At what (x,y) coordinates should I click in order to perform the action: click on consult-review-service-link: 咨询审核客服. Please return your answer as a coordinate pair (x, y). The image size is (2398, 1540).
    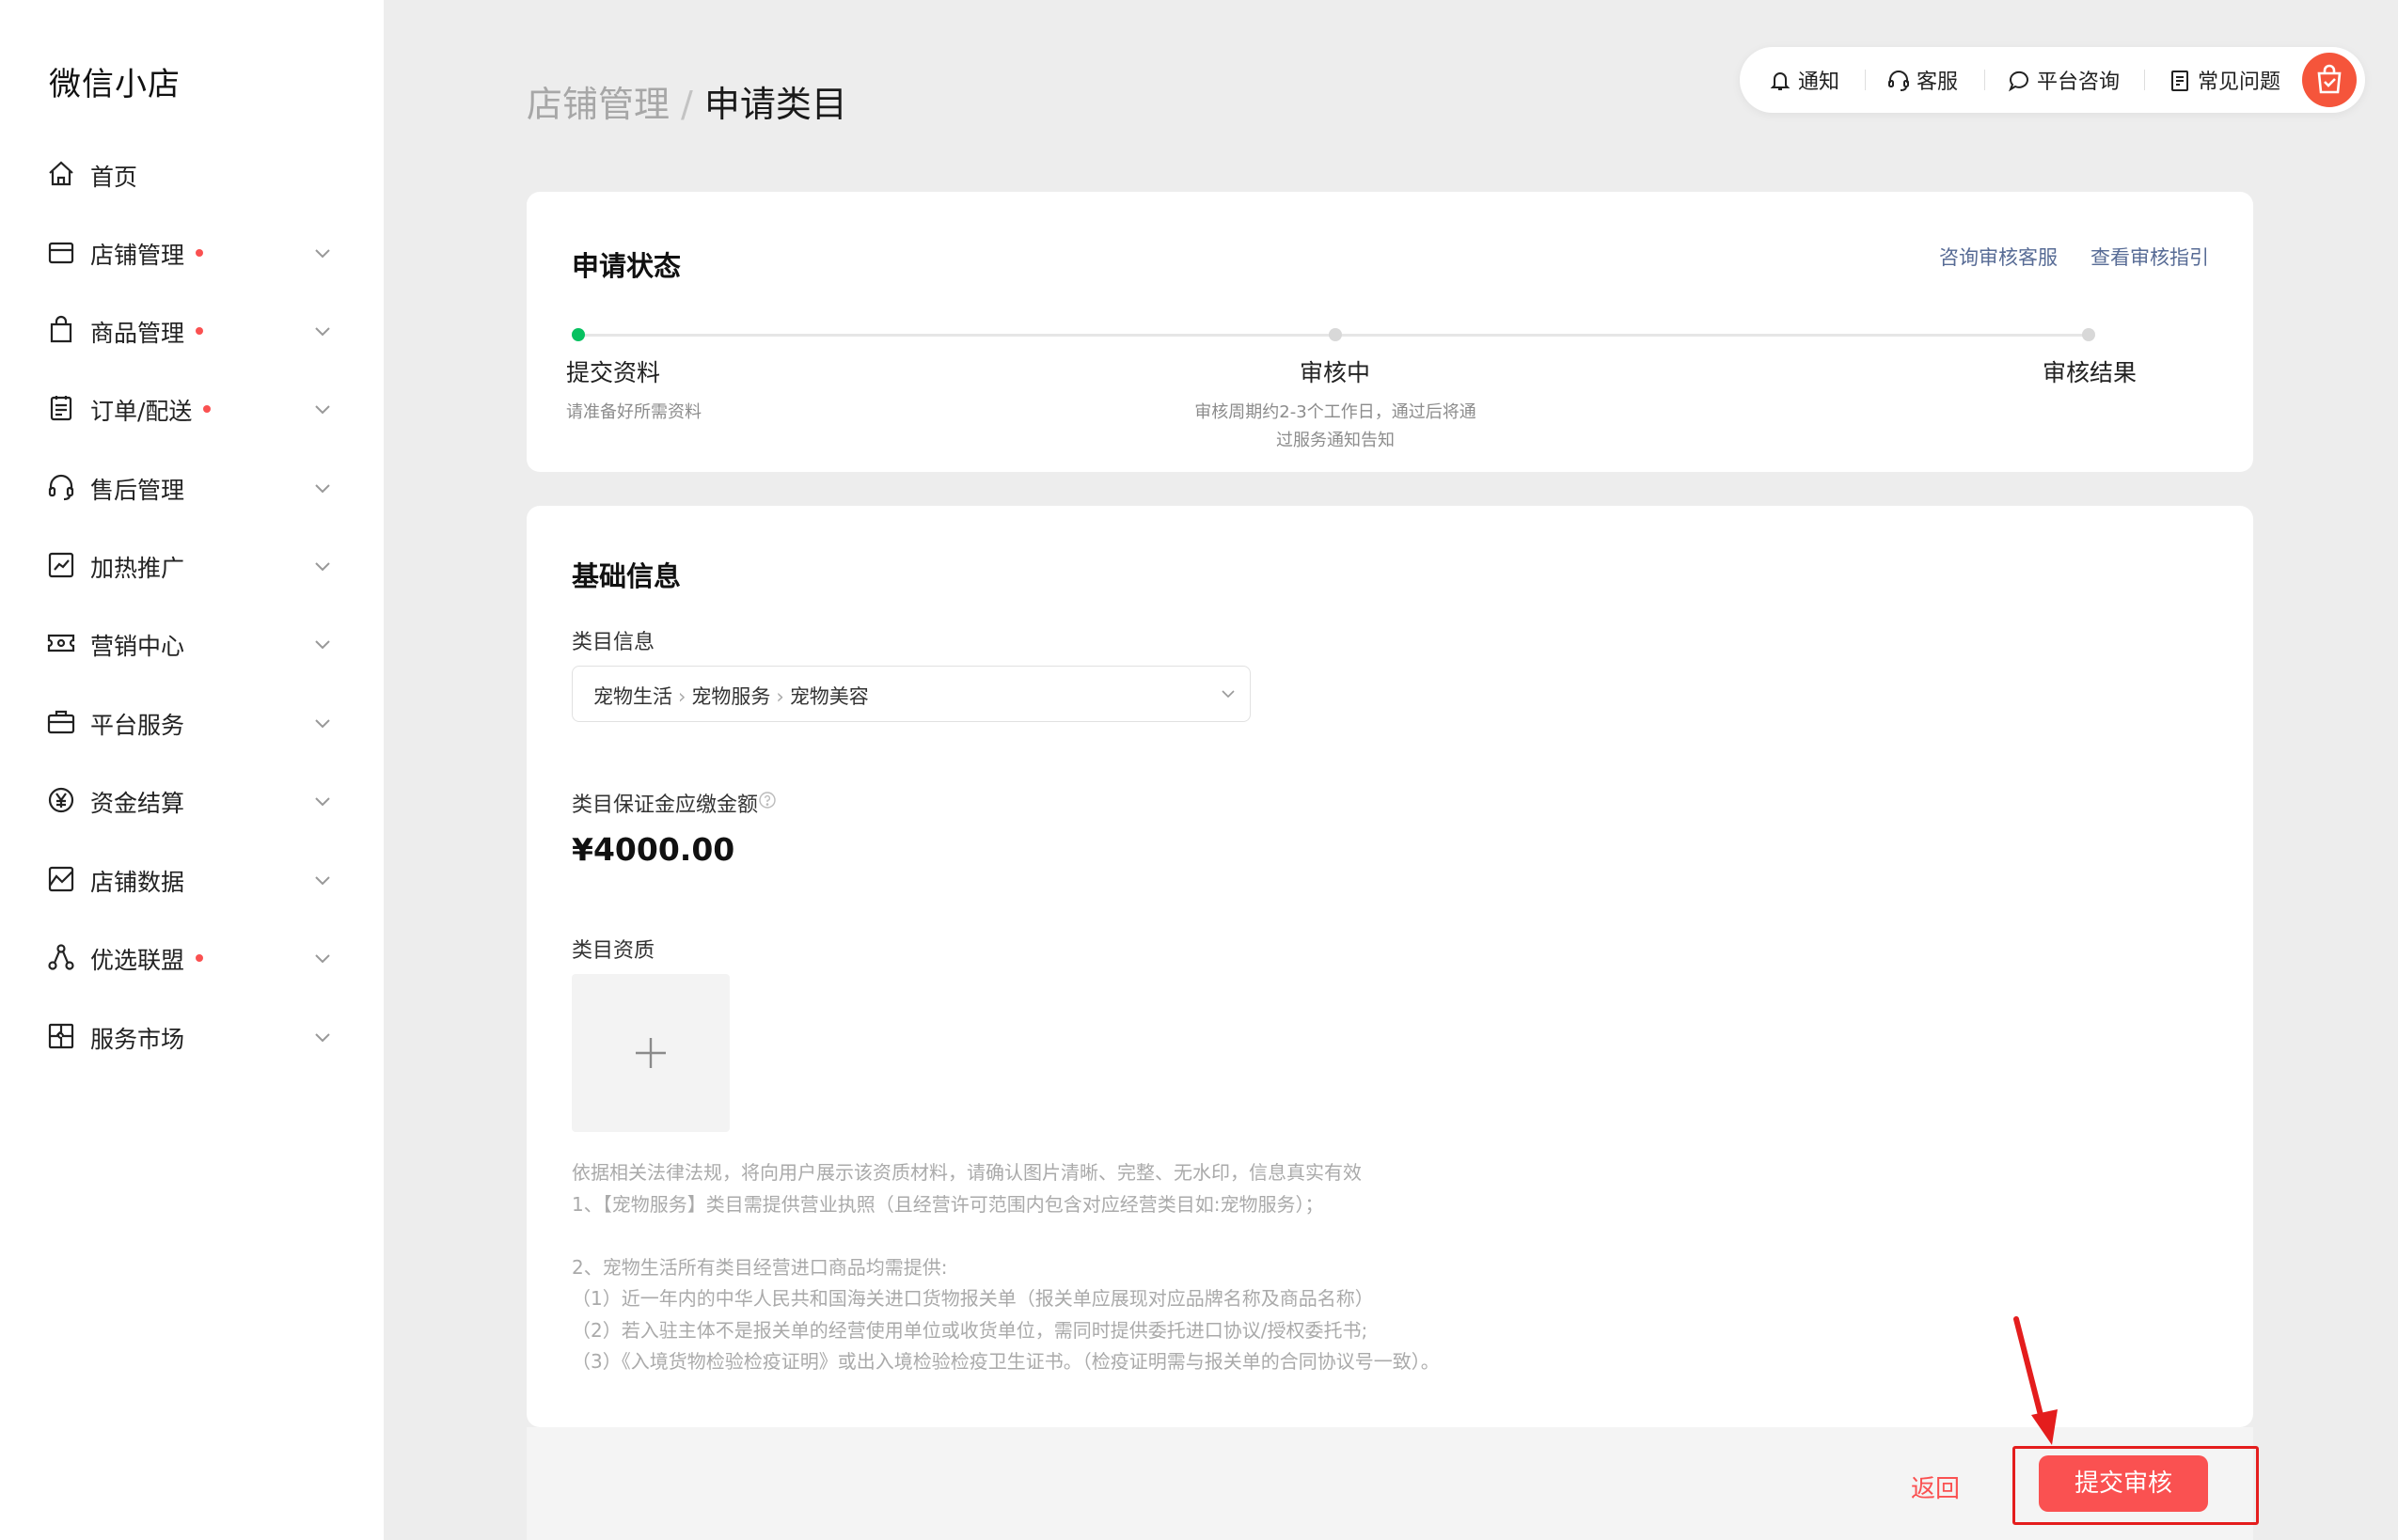
    Looking at the image, I should click on (1999, 257).